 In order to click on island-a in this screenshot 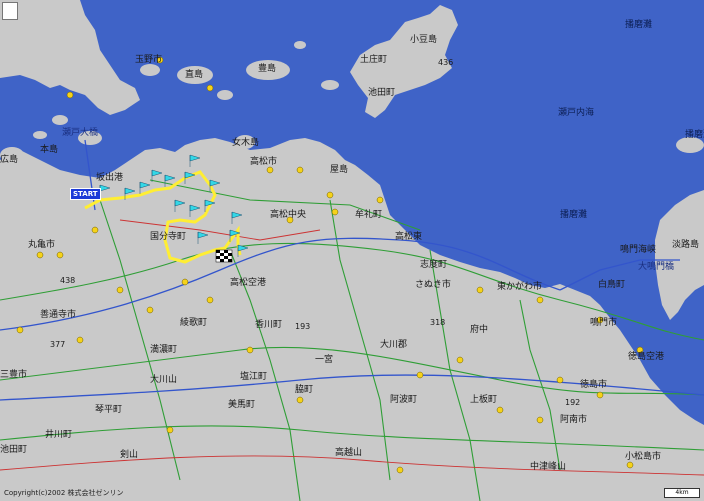, I will do `click(150, 70)`.